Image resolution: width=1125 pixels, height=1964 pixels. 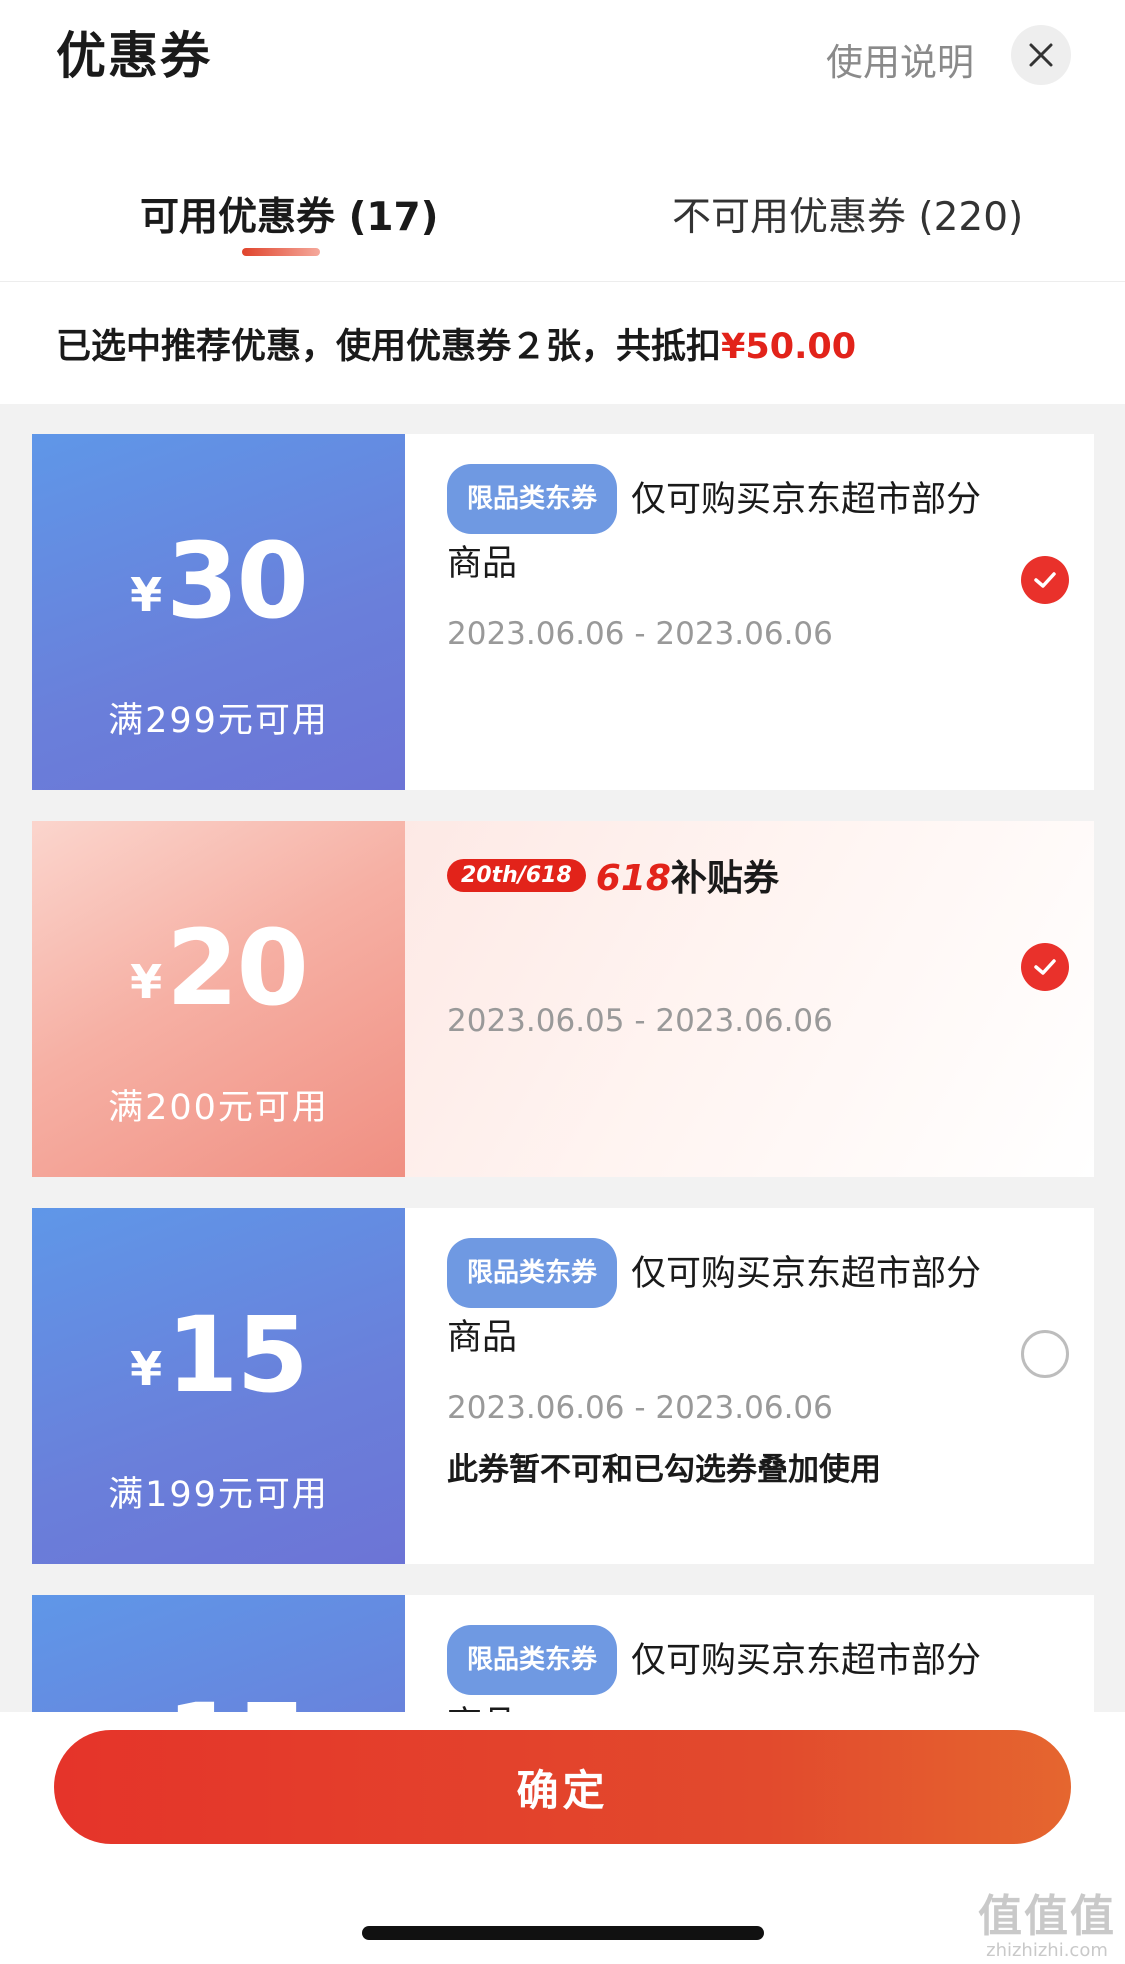 I want to click on watermark: 值值值 zhizhizhi.com, so click(x=1047, y=1920).